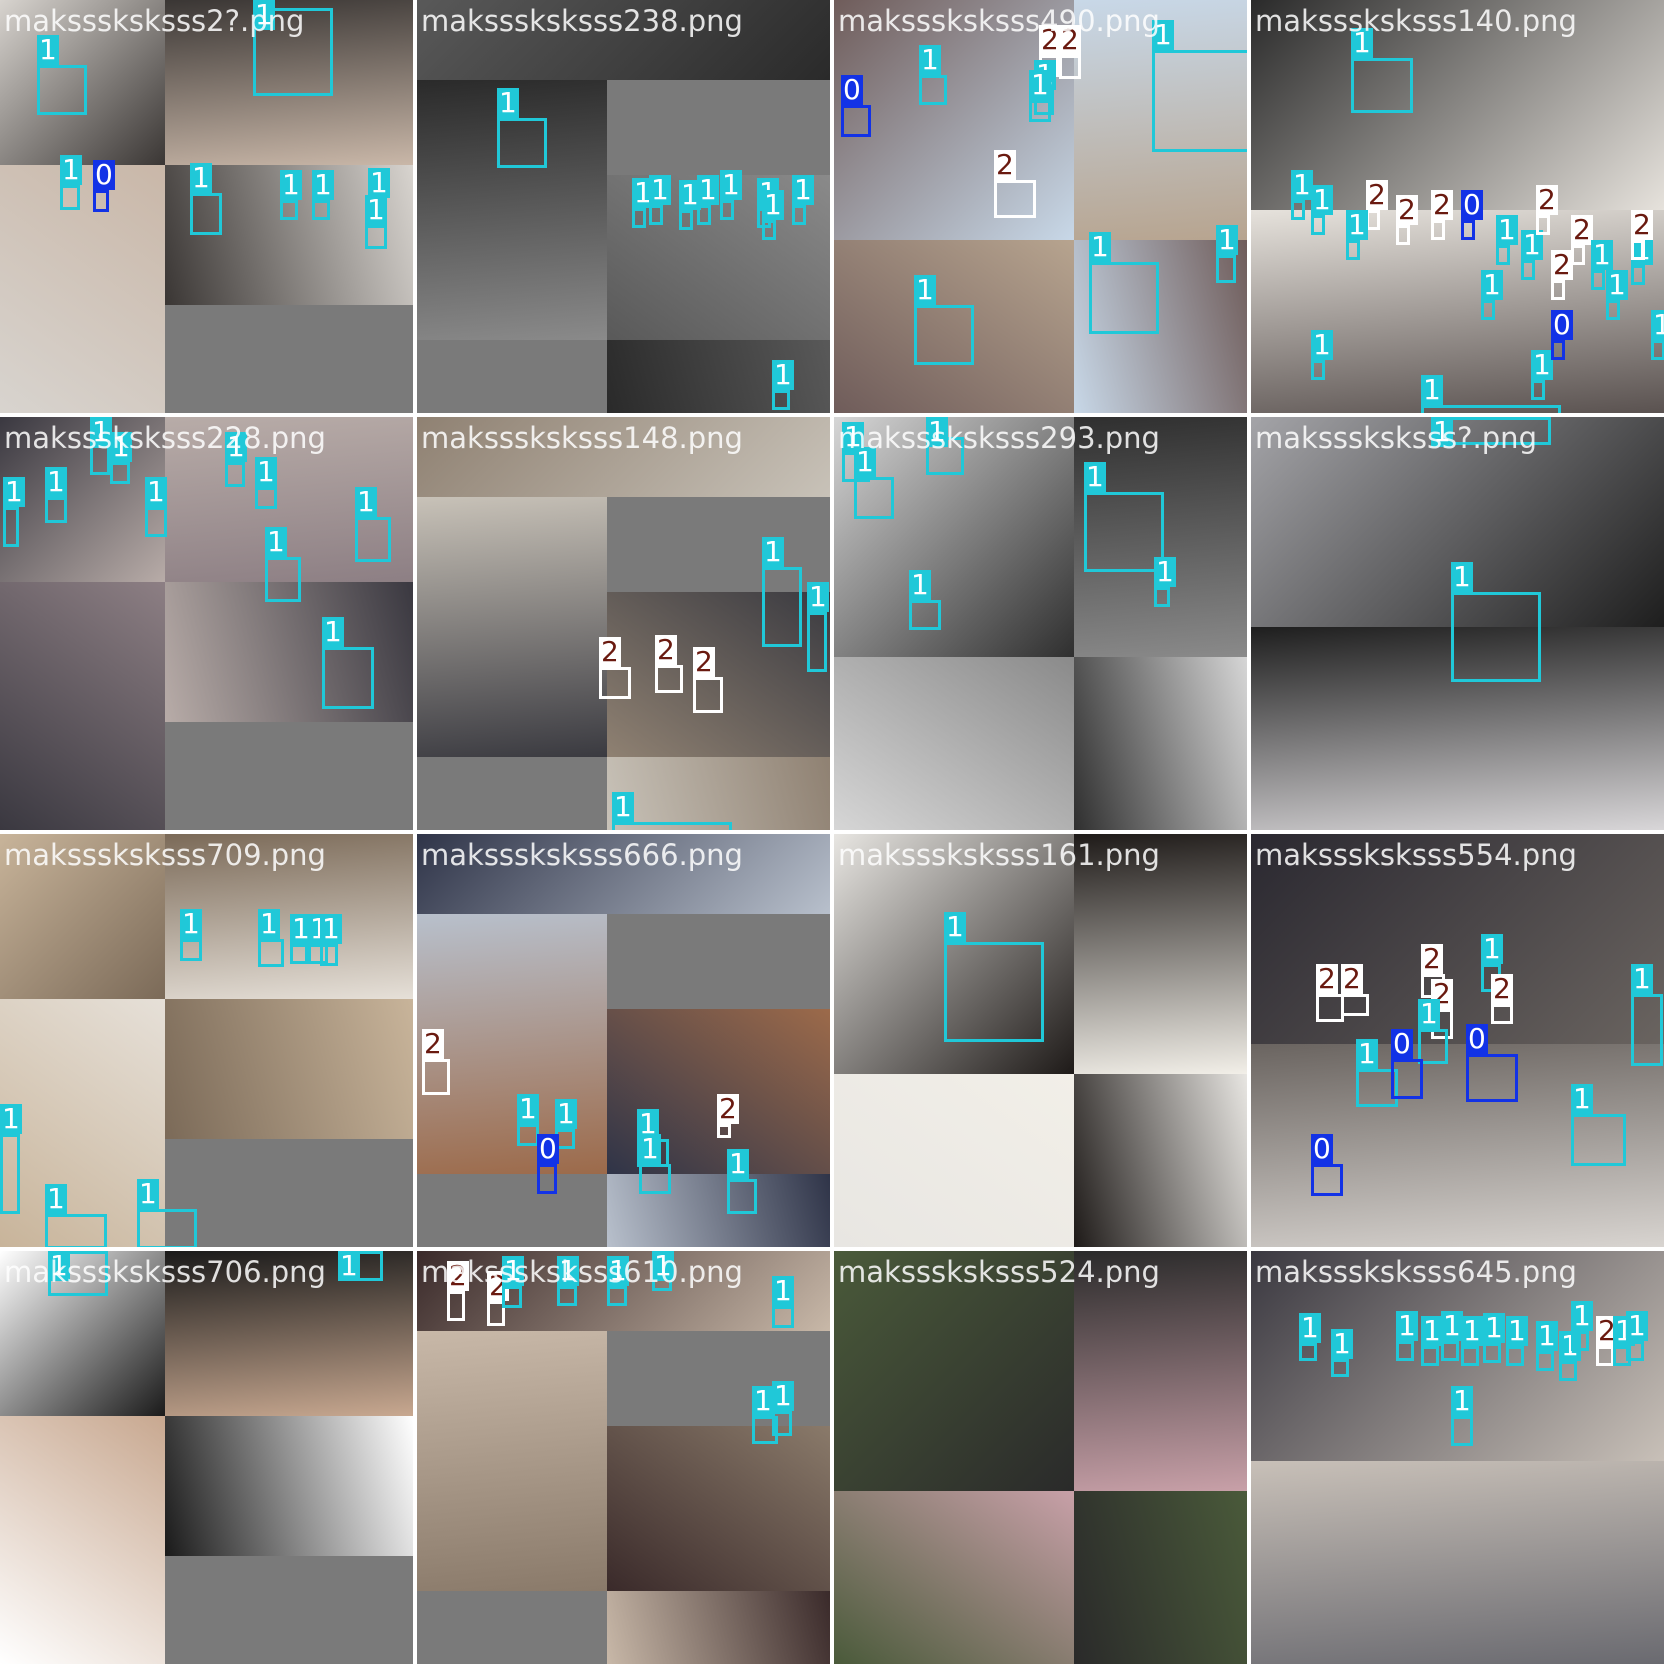 The image size is (1664, 1664). What do you see at coordinates (582, 438) in the screenshot?
I see `tile-filename: maksssksksss148.png` at bounding box center [582, 438].